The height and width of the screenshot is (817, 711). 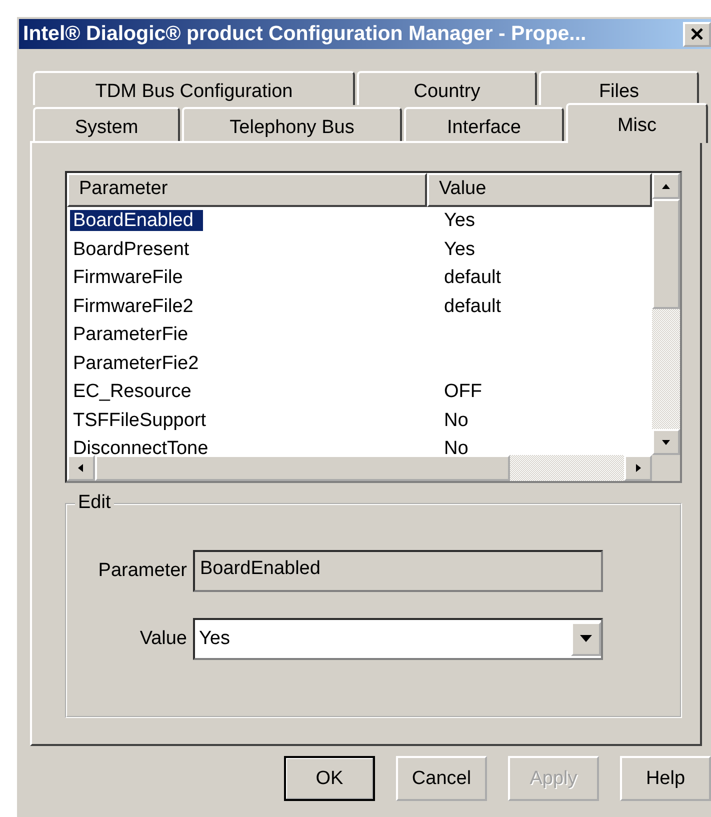 What do you see at coordinates (638, 468) in the screenshot?
I see `scroll-right-arrow-icon` at bounding box center [638, 468].